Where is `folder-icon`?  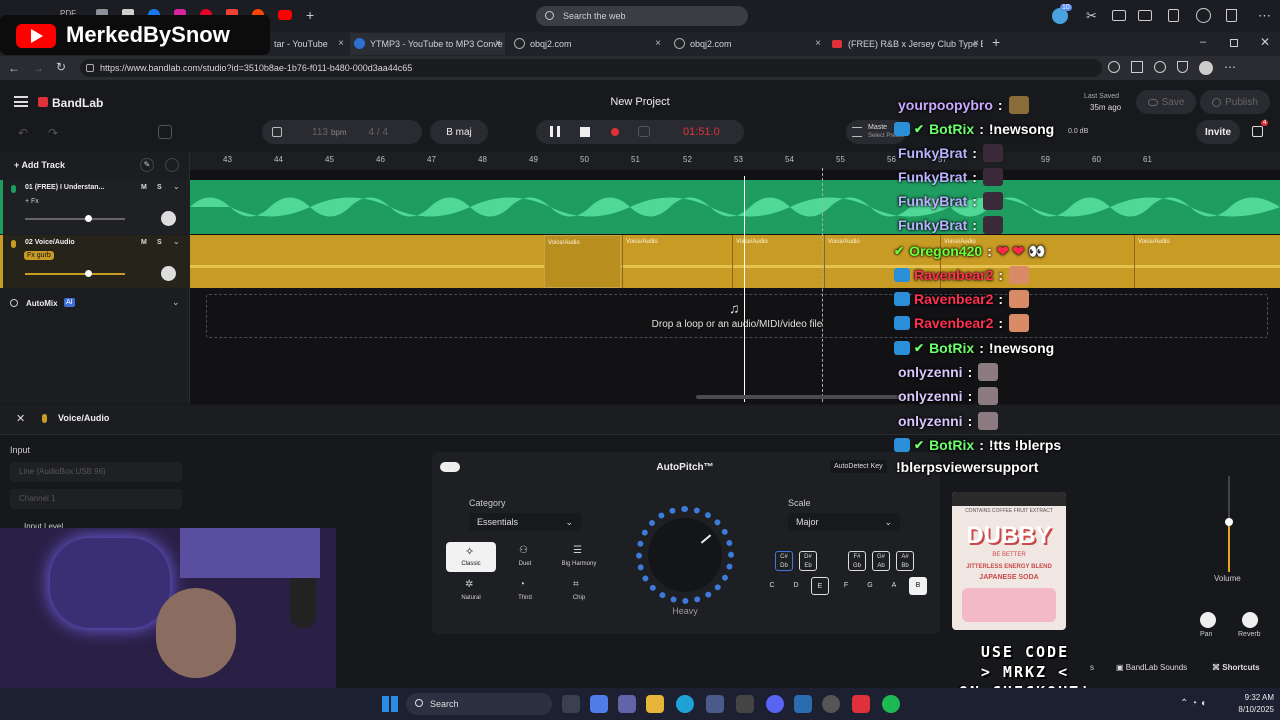
folder-icon is located at coordinates (655, 704).